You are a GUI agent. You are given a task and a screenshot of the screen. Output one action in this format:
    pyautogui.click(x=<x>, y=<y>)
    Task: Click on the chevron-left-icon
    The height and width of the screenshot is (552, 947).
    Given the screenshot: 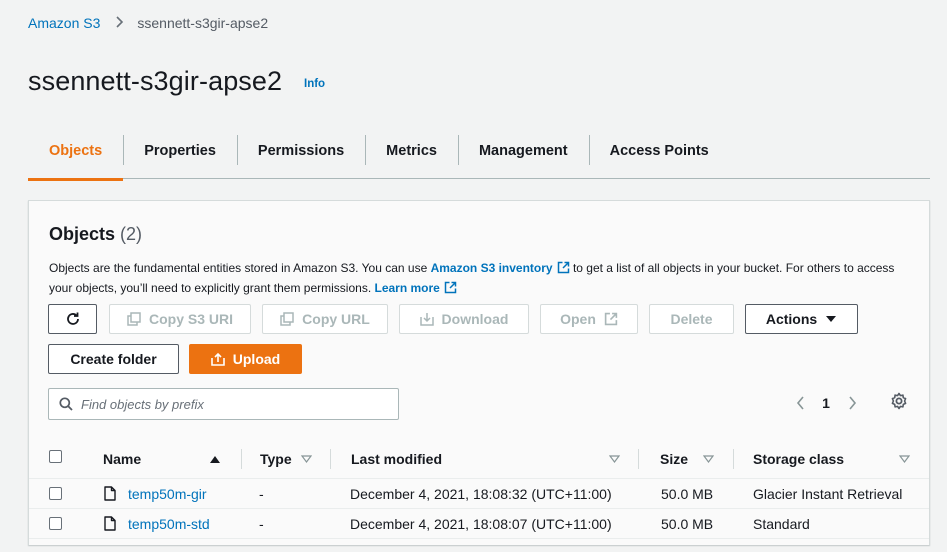 What is the action you would take?
    pyautogui.click(x=800, y=403)
    